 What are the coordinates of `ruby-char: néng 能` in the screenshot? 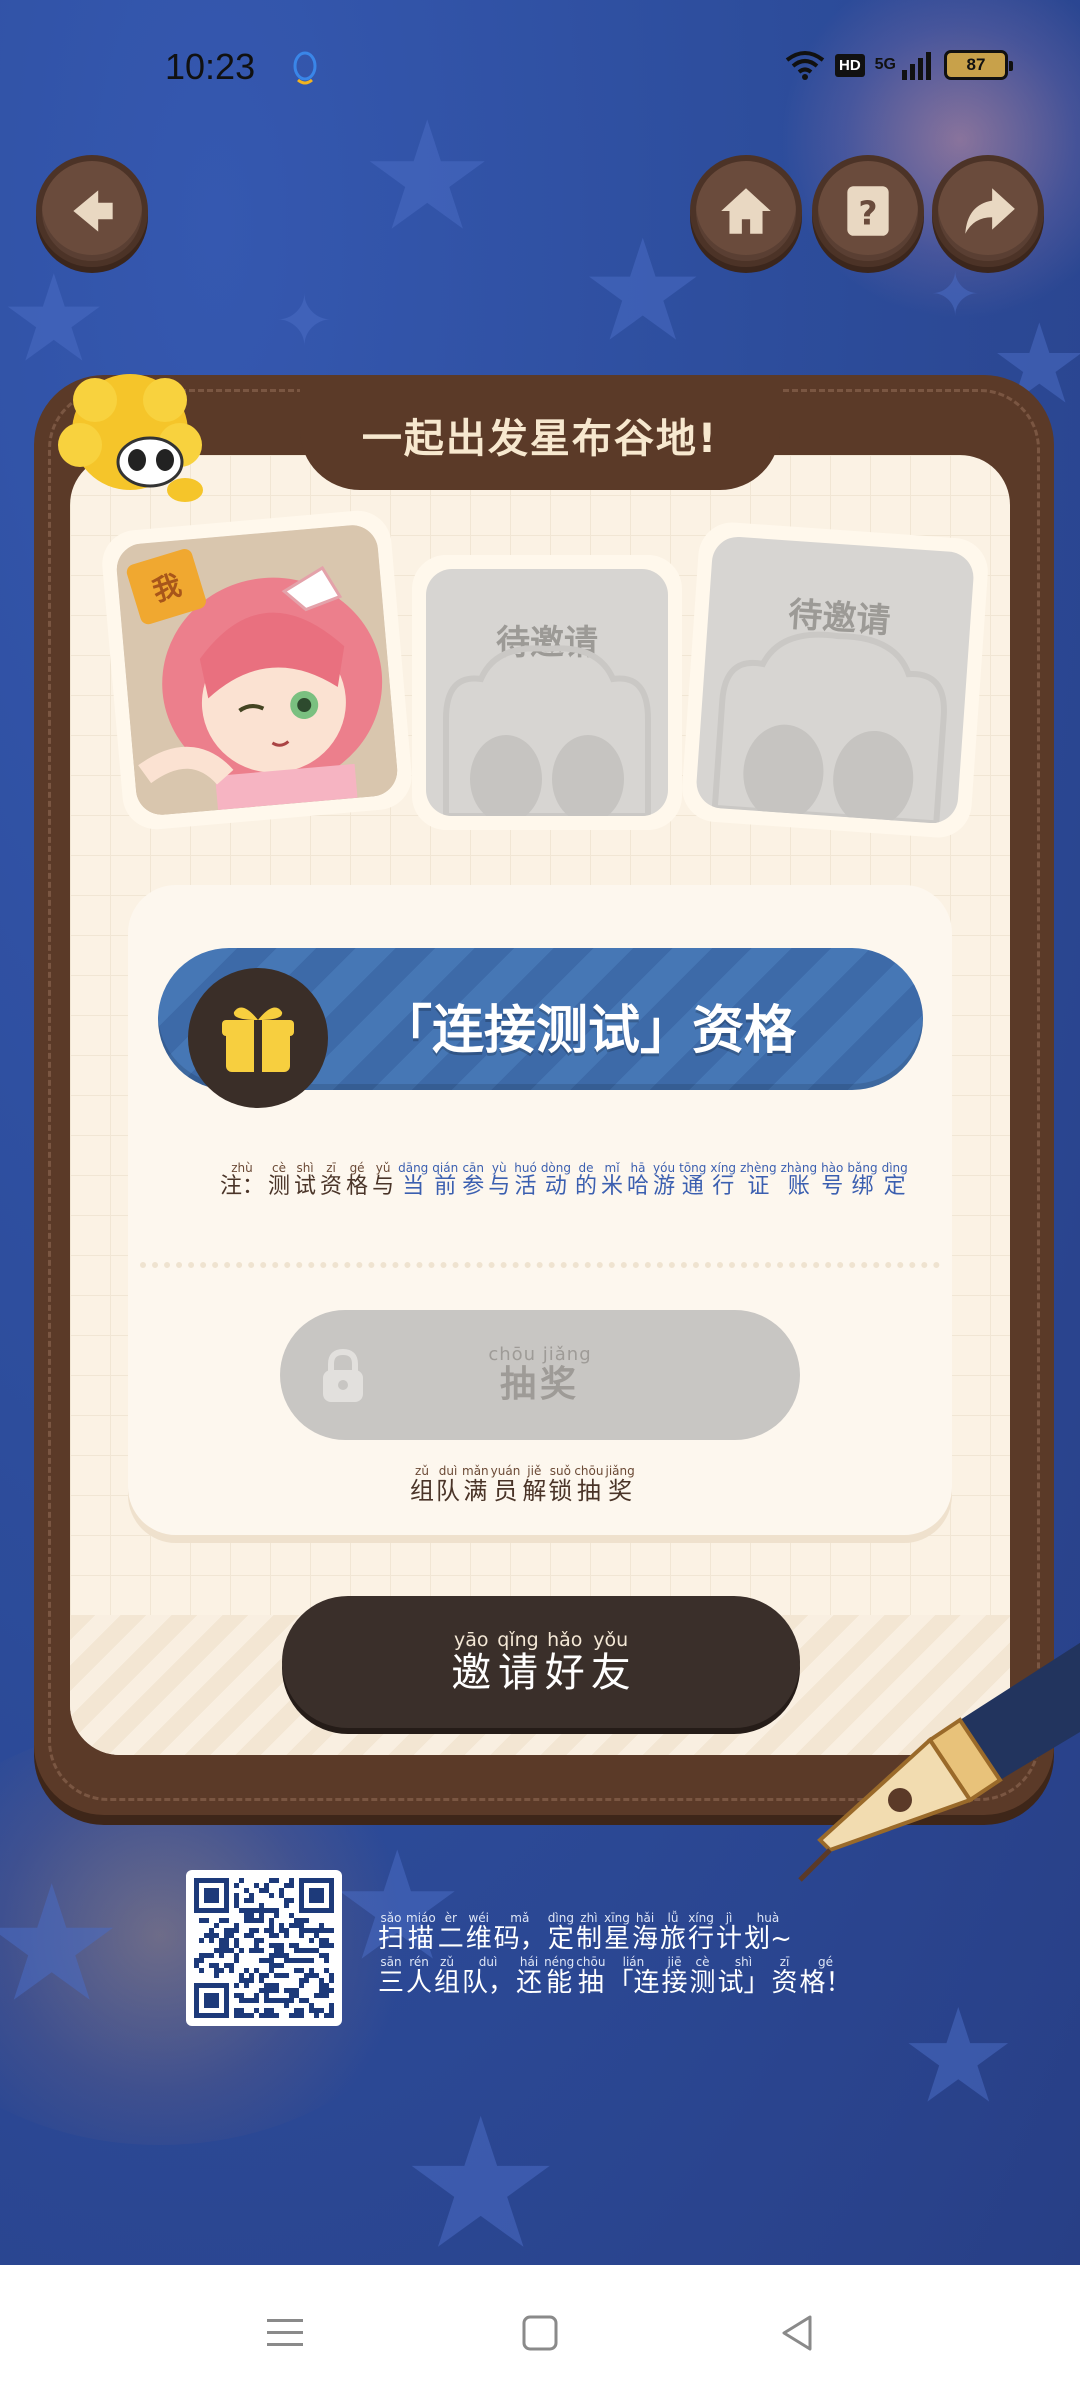 It's located at (559, 1976).